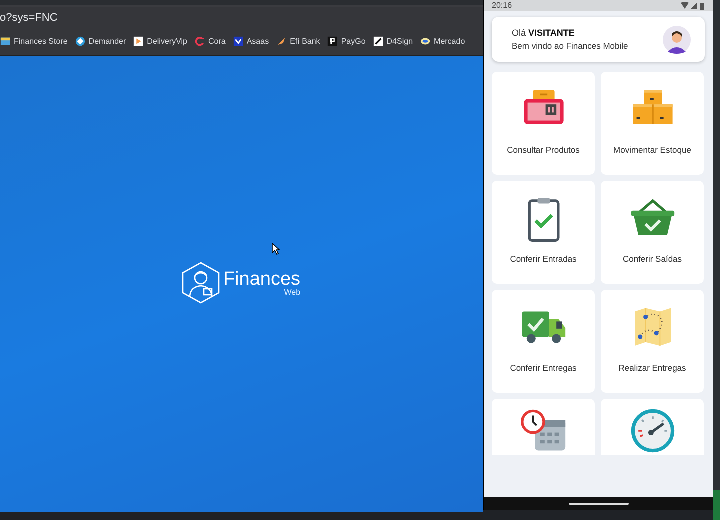  Describe the element at coordinates (693, 6) in the screenshot. I see `status-icons` at that location.